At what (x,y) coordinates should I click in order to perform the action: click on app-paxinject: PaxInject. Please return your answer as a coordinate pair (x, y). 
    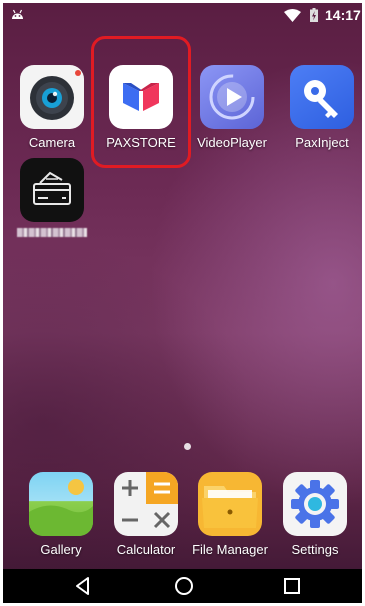
    Looking at the image, I should click on (321, 107).